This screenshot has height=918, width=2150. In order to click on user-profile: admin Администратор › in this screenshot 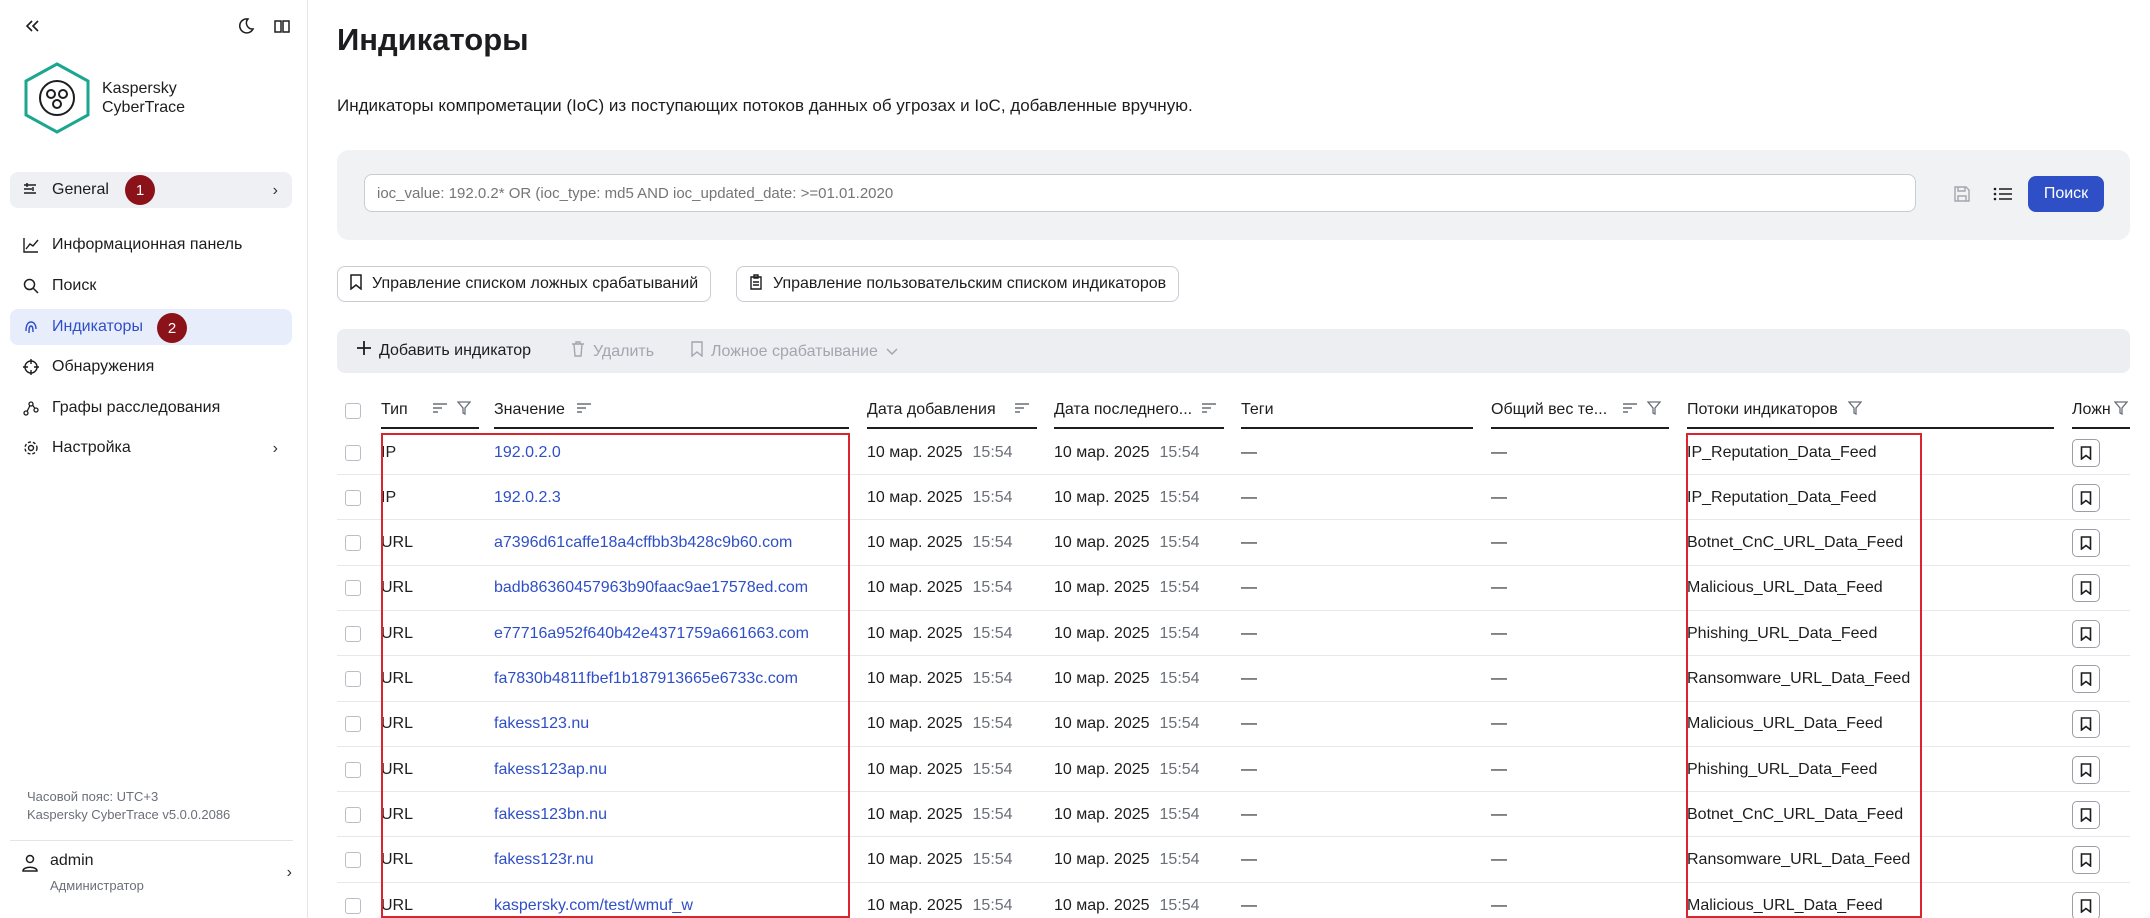, I will do `click(157, 878)`.